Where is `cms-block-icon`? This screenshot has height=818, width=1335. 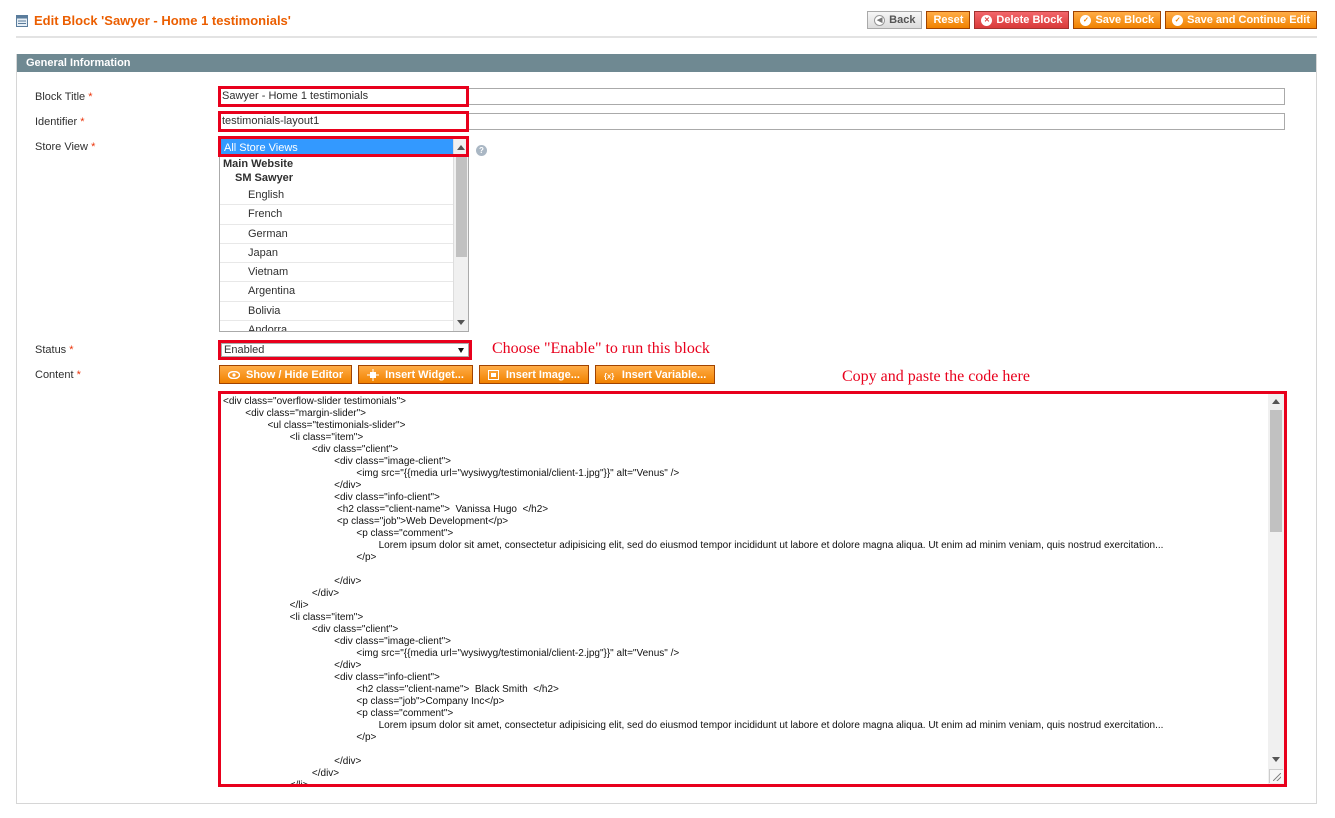 cms-block-icon is located at coordinates (22, 20).